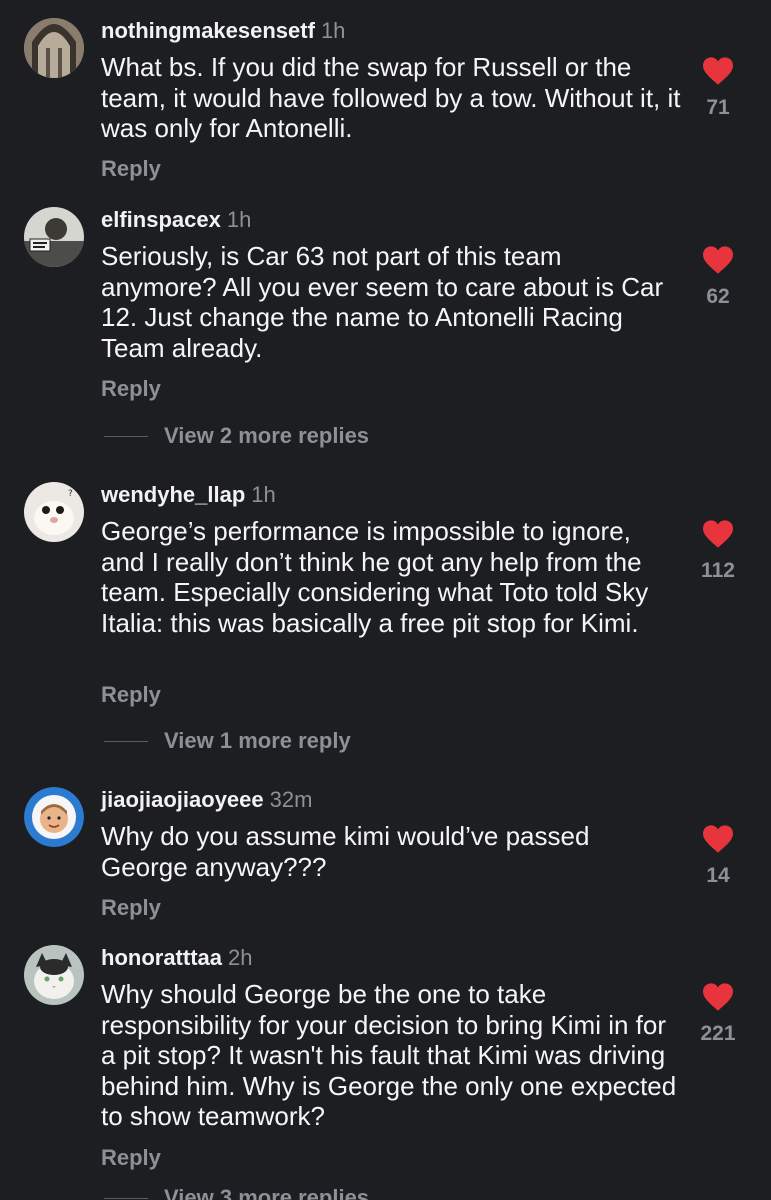  What do you see at coordinates (718, 277) in the screenshot?
I see `like-control: 62` at bounding box center [718, 277].